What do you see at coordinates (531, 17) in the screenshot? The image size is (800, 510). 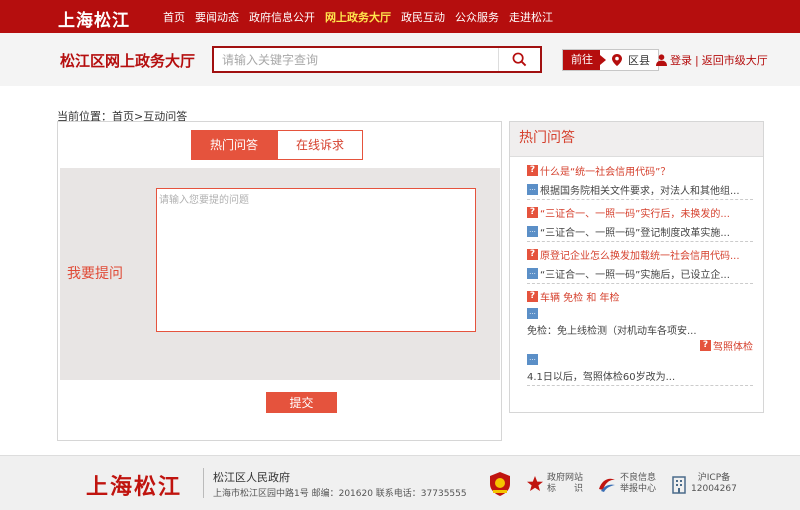 I see `nav-item-about: 走进松江` at bounding box center [531, 17].